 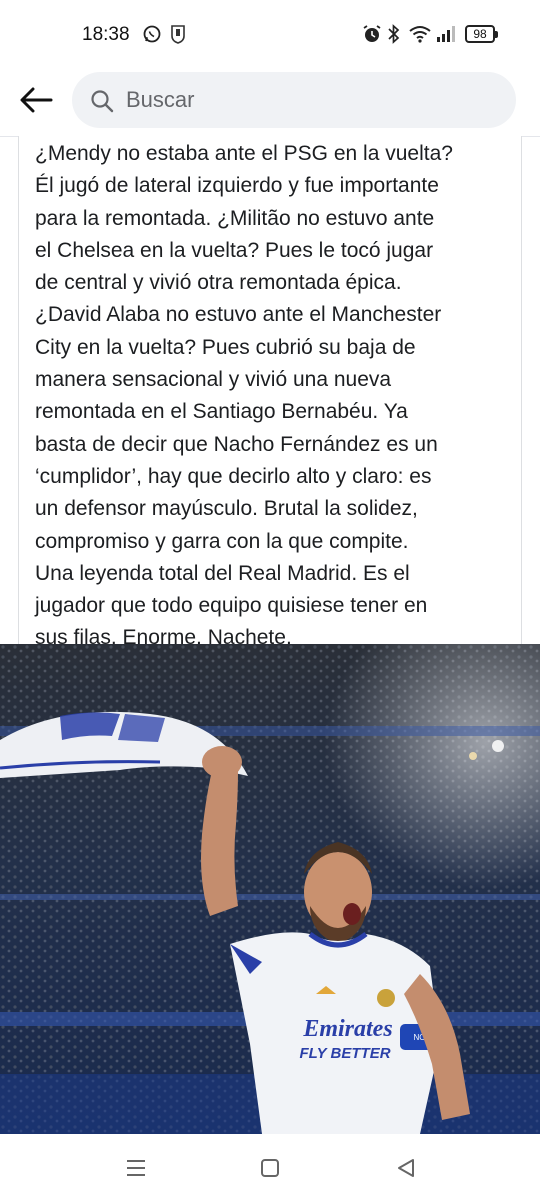 I want to click on search-box, so click(x=294, y=100).